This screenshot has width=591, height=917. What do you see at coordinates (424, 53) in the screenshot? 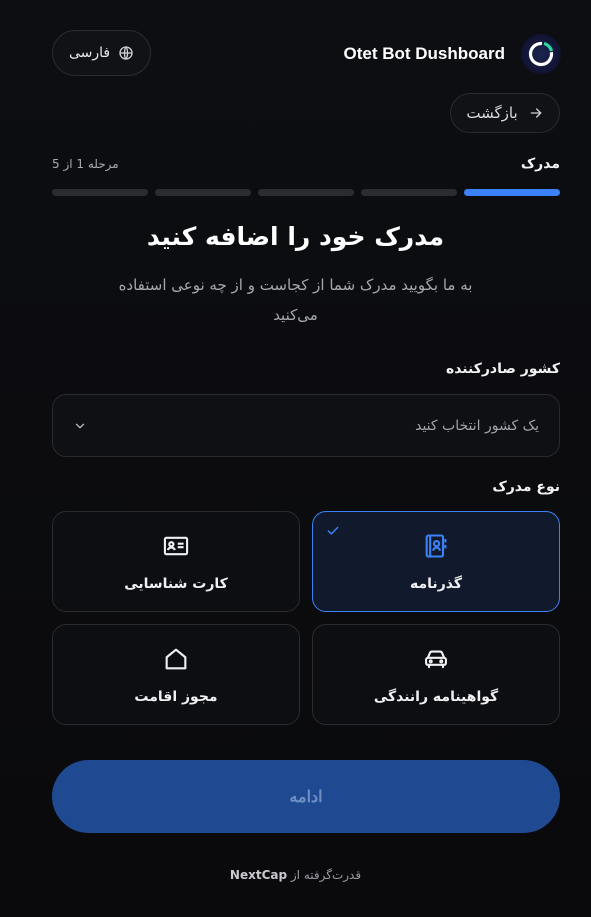
I see `app-title: Otet Bot Dushboard` at bounding box center [424, 53].